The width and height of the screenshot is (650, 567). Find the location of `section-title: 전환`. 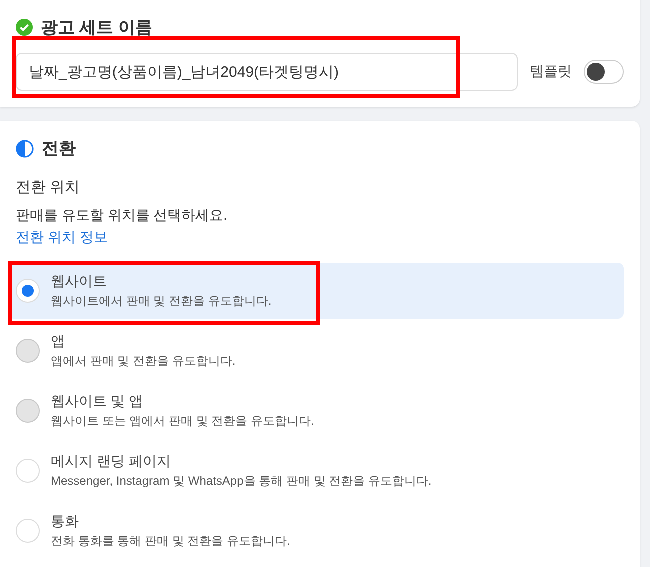

section-title: 전환 is located at coordinates (59, 149).